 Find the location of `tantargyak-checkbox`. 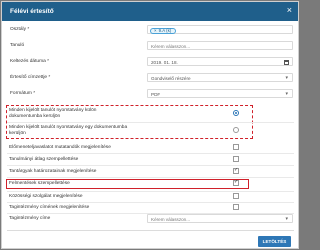

tantargyak-checkbox is located at coordinates (236, 170).